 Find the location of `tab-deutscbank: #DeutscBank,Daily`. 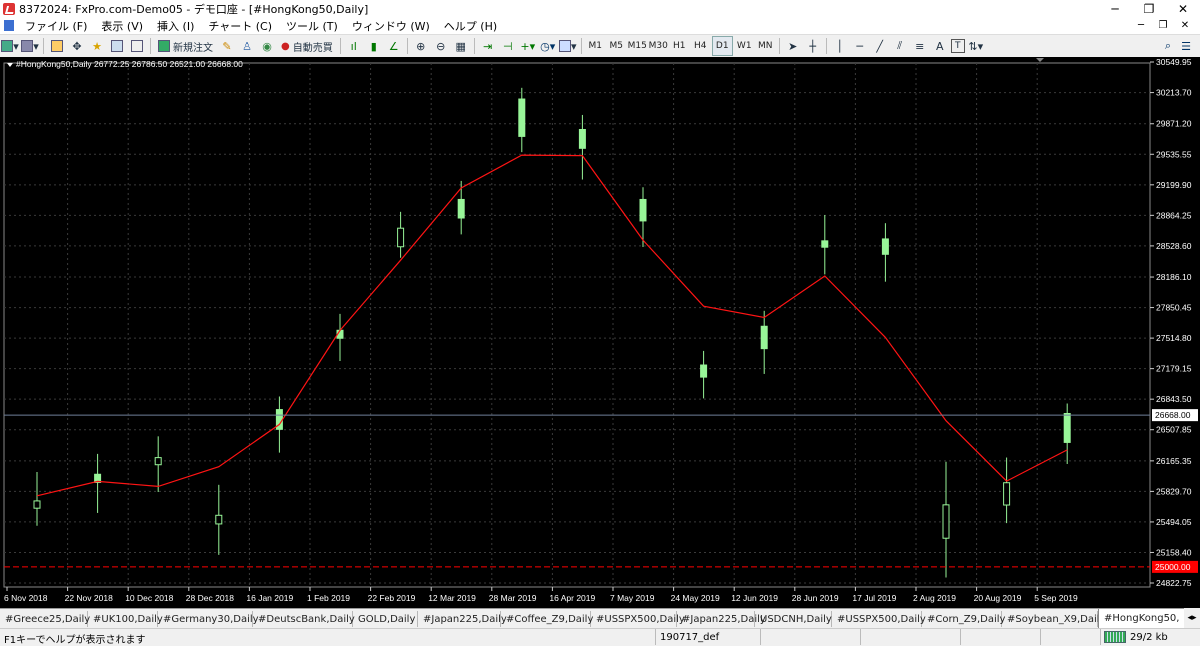

tab-deutscbank: #DeutscBank,Daily is located at coordinates (304, 619).